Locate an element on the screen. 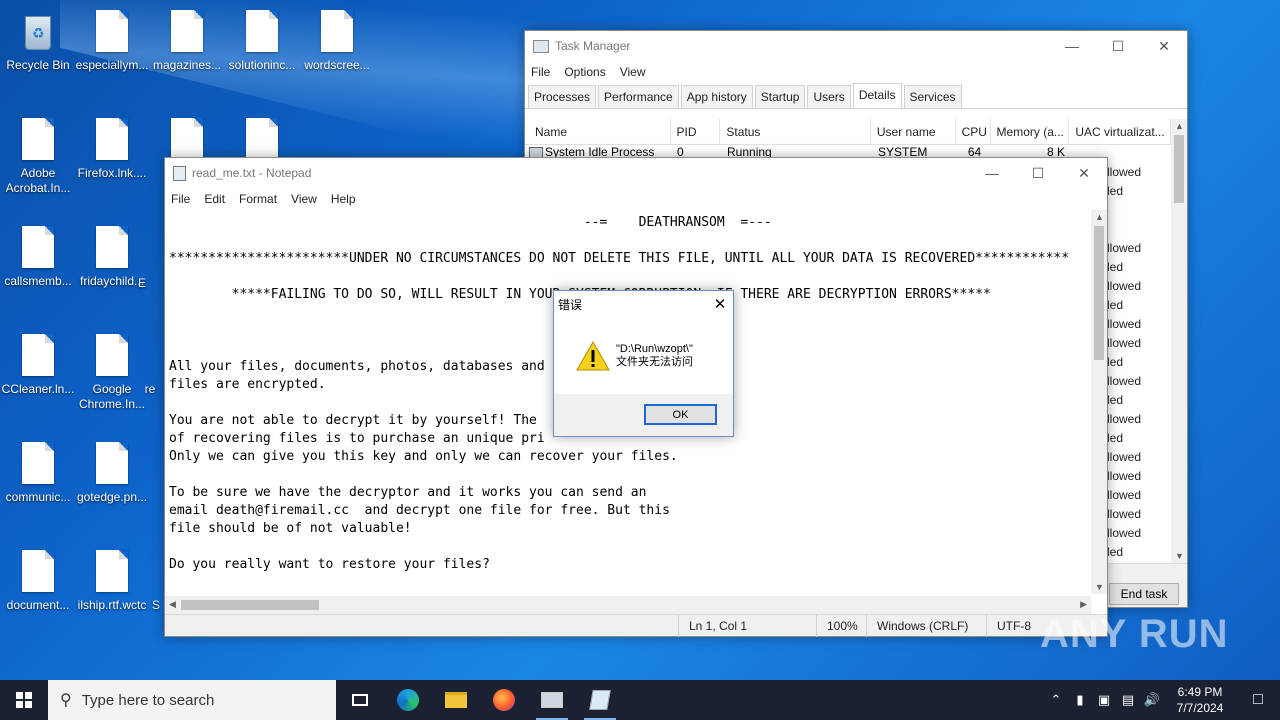 The width and height of the screenshot is (1280, 720). menu-options: Options is located at coordinates (584, 72).